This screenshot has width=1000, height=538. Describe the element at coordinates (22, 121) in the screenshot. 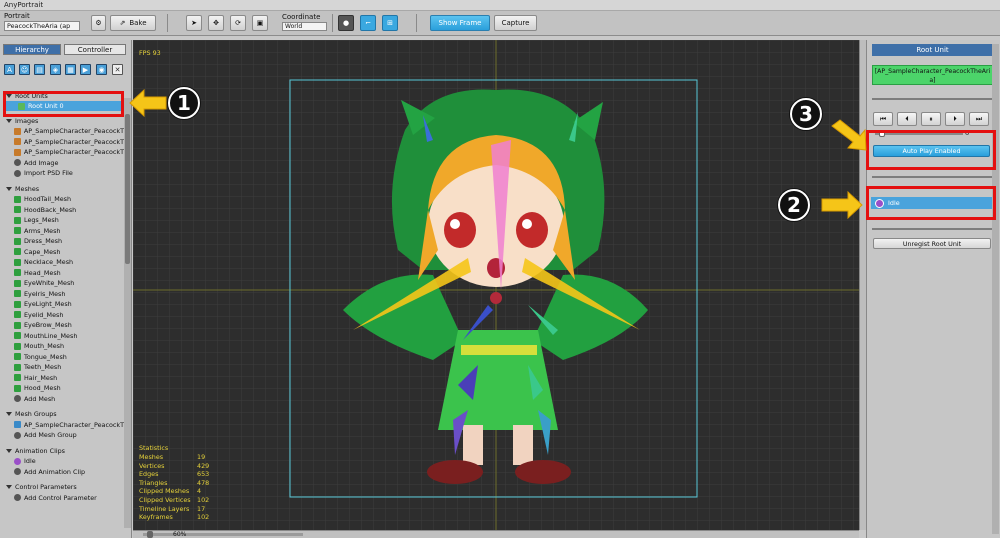

I see `images-header: Images` at that location.